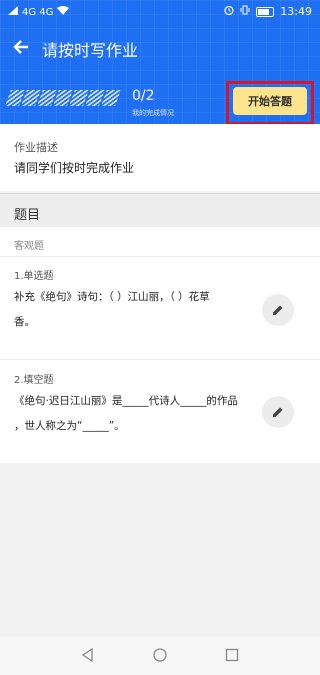  What do you see at coordinates (126, 401) in the screenshot?
I see `question-text-line: 《绝句·迟日江山丽》是_____代诗人_____的作品` at bounding box center [126, 401].